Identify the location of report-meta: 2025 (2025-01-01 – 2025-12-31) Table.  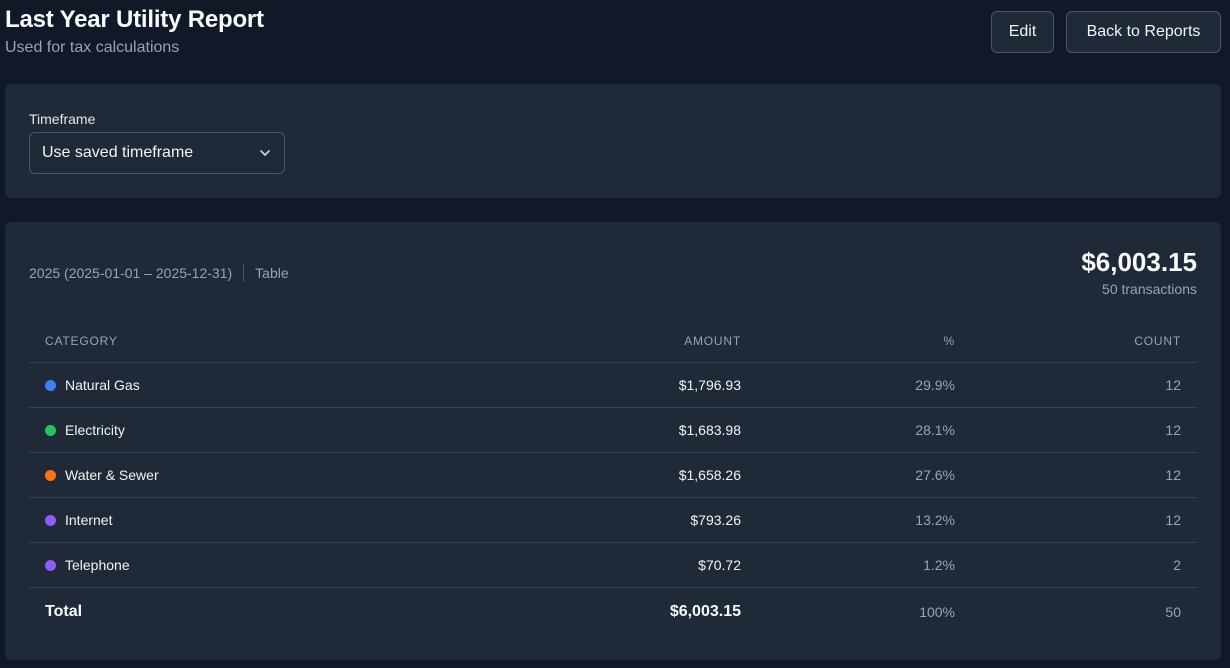
(159, 273).